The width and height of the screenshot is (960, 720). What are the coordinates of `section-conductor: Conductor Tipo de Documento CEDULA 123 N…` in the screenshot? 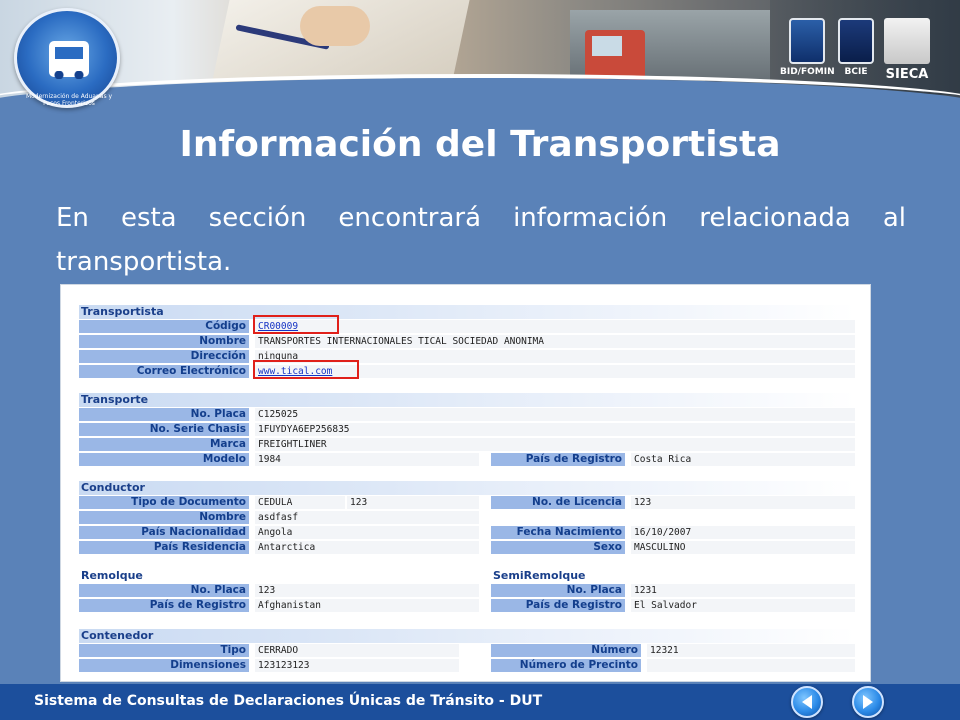 It's located at (467, 518).